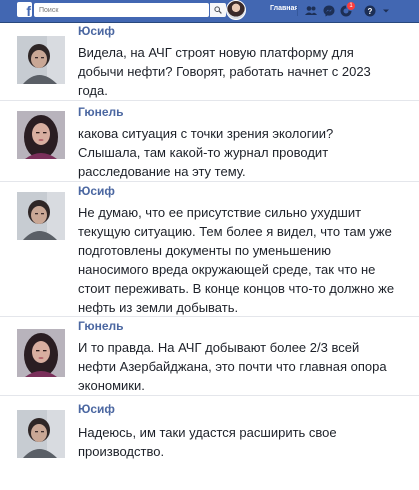 This screenshot has height=490, width=419. I want to click on notification-badge: 1, so click(351, 6).